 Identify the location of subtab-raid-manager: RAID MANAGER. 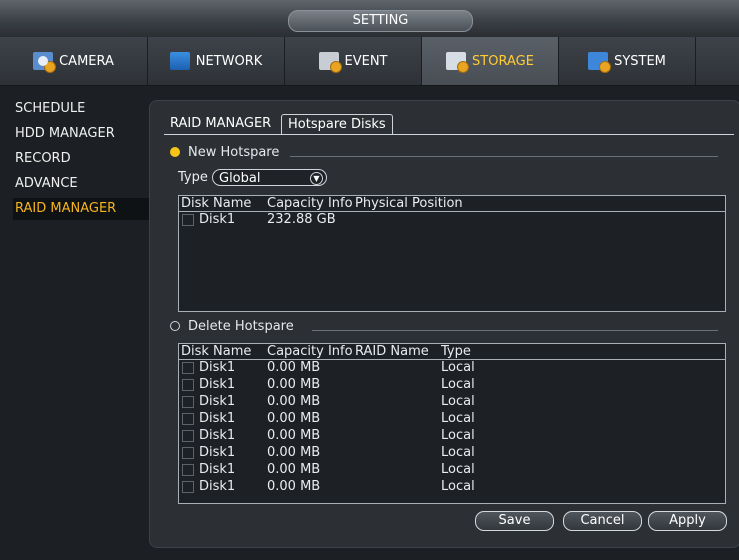
(220, 124).